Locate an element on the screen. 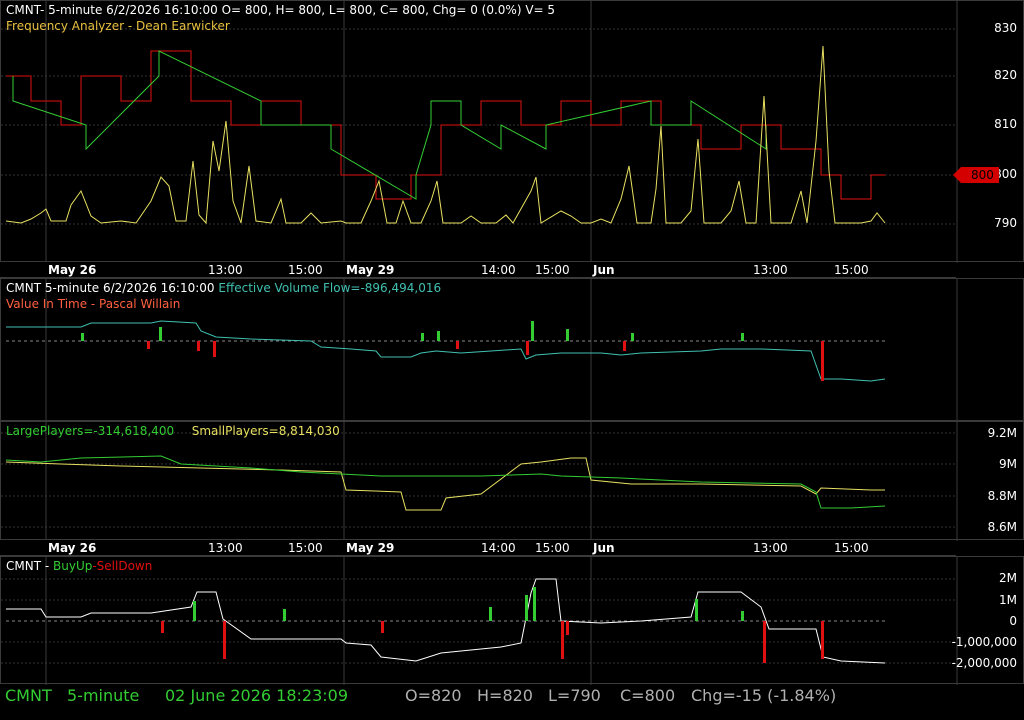 This screenshot has height=720, width=1024. buyup-y-label: 2M is located at coordinates (1008, 578).